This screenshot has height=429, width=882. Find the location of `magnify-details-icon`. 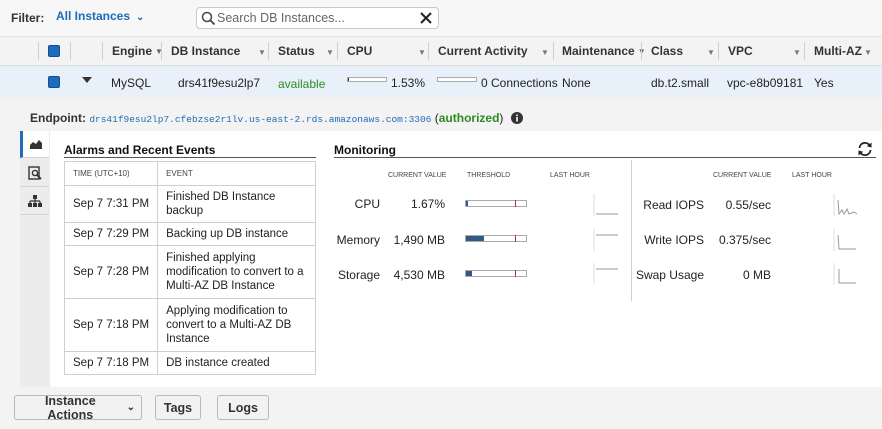

magnify-details-icon is located at coordinates (34, 172).